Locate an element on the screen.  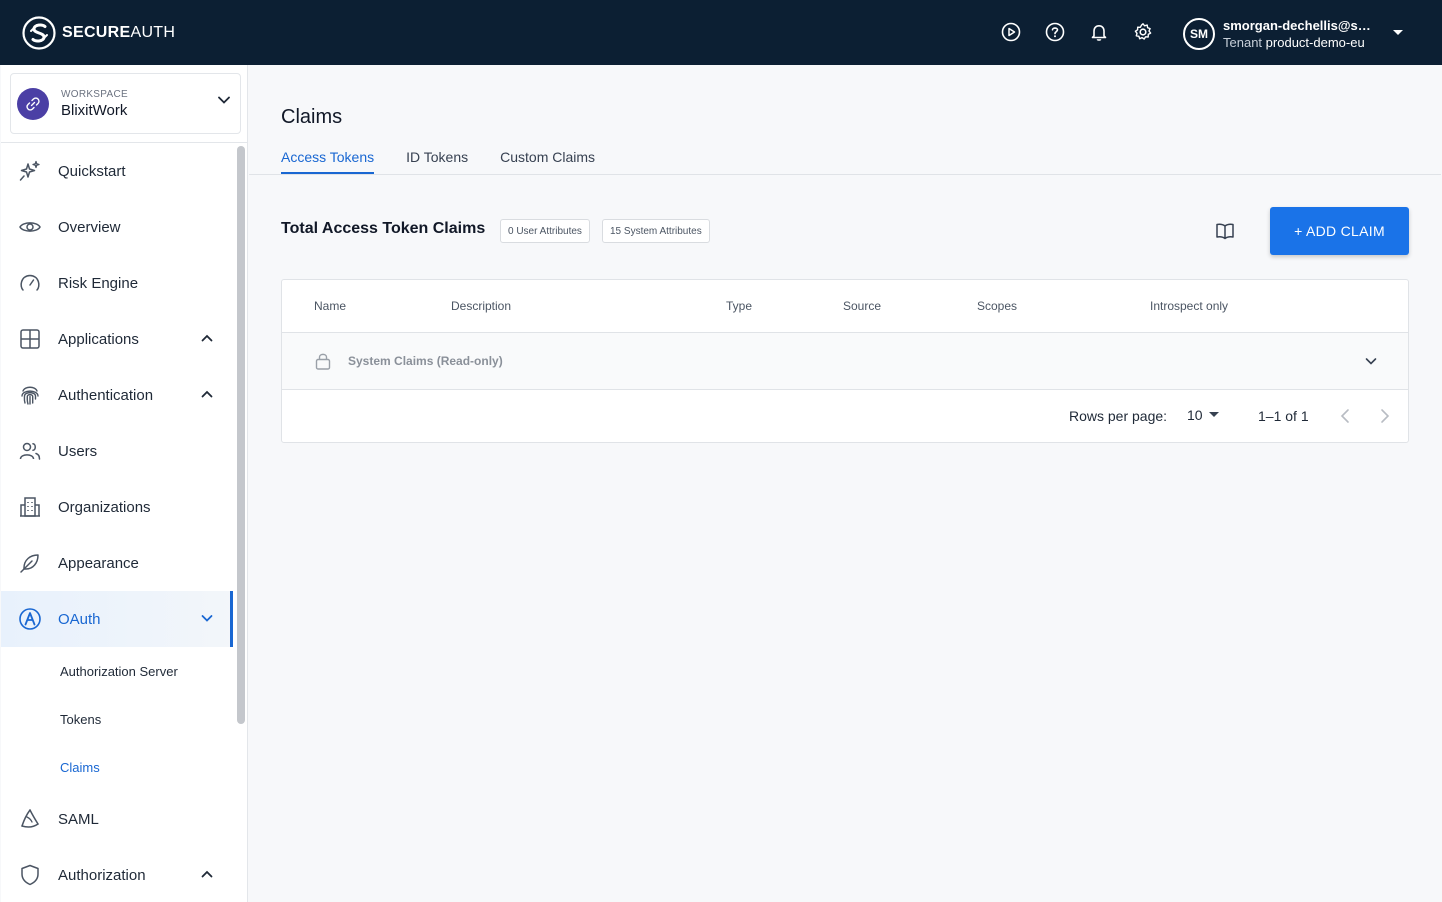
tab-id-tokens: ID Tokens is located at coordinates (437, 161).